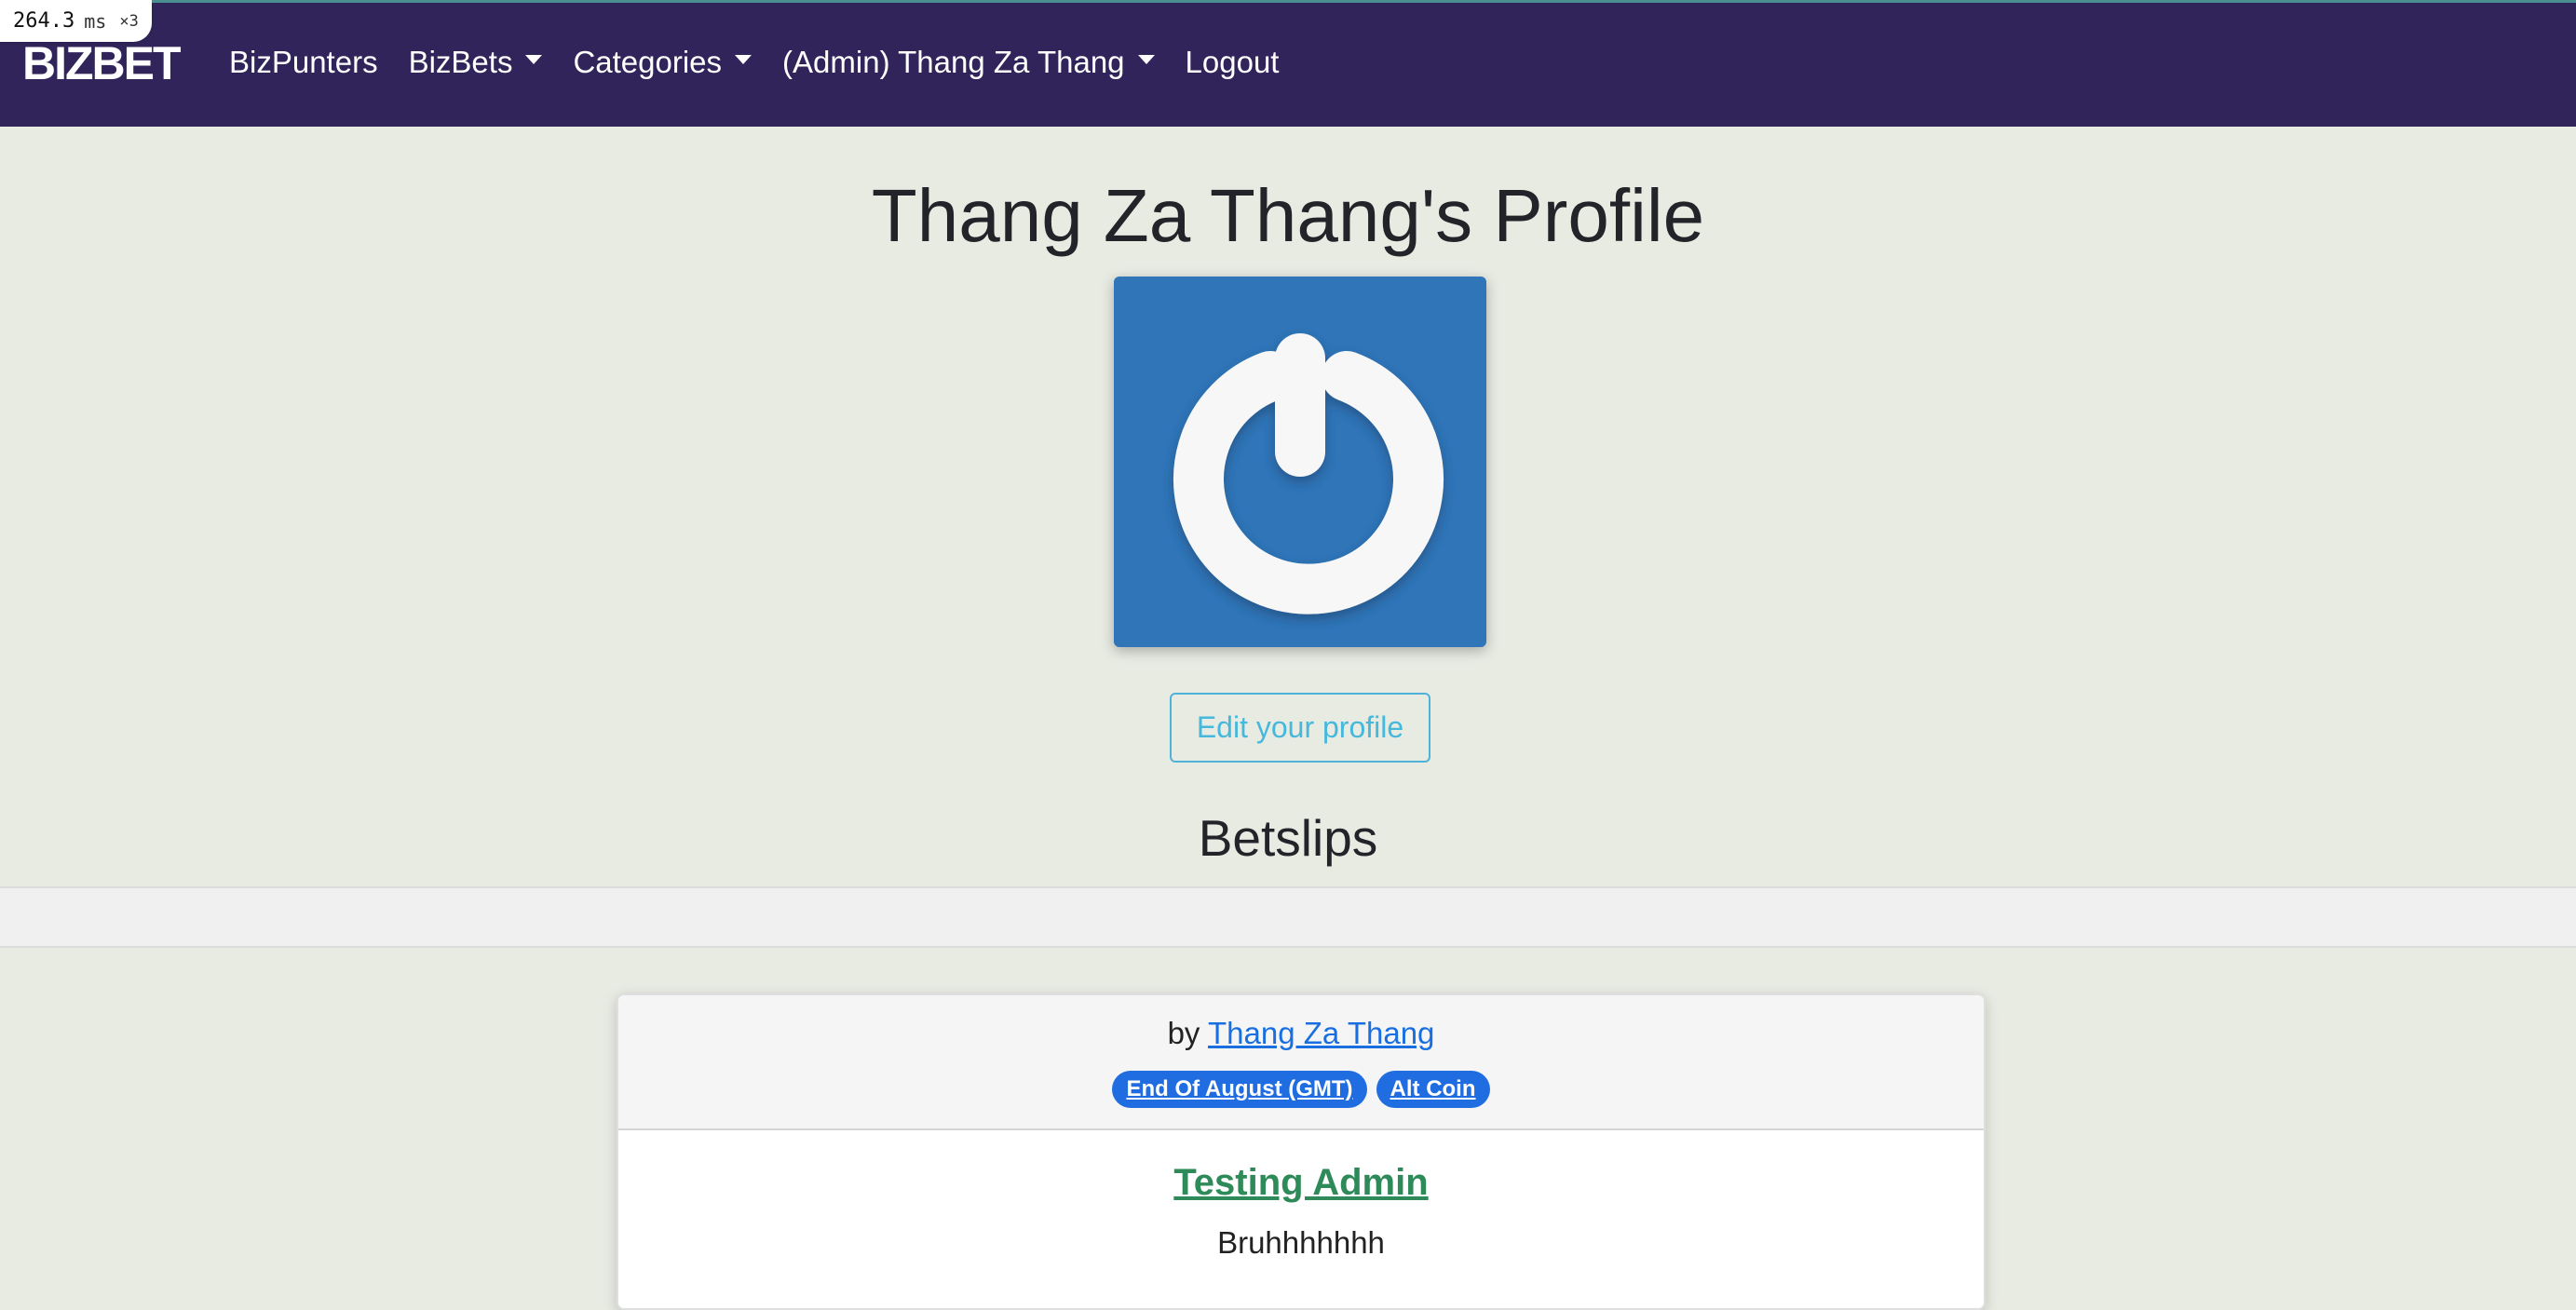 This screenshot has width=2576, height=1310. I want to click on nav-item-label: BizBets, so click(460, 62).